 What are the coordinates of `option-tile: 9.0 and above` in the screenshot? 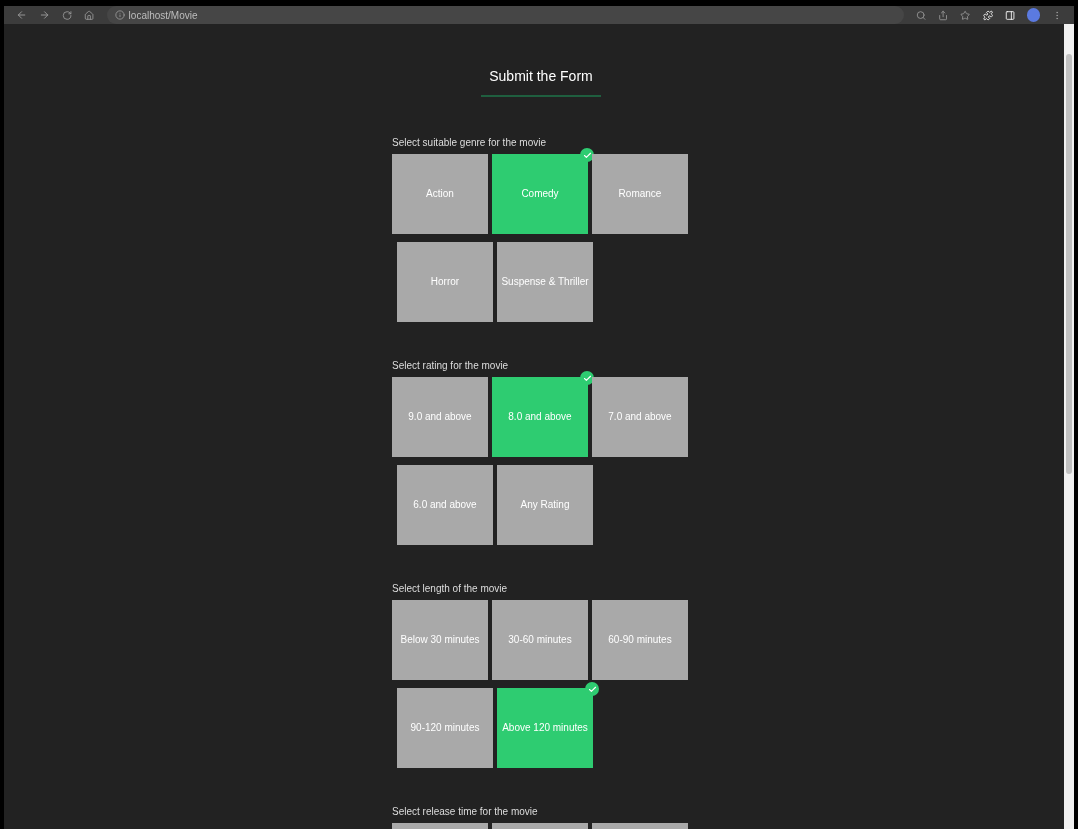 It's located at (440, 417).